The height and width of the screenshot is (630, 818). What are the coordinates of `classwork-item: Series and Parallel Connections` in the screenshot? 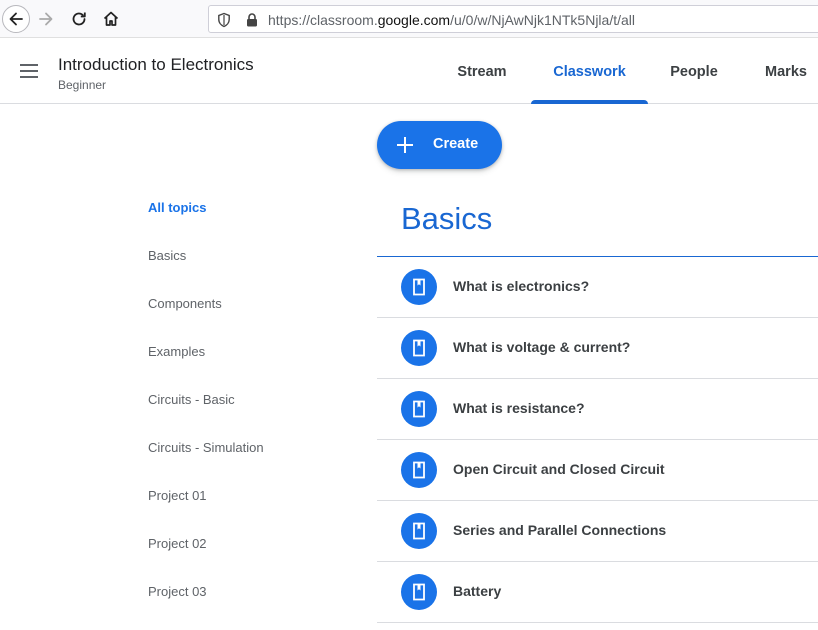 It's located at (597, 531).